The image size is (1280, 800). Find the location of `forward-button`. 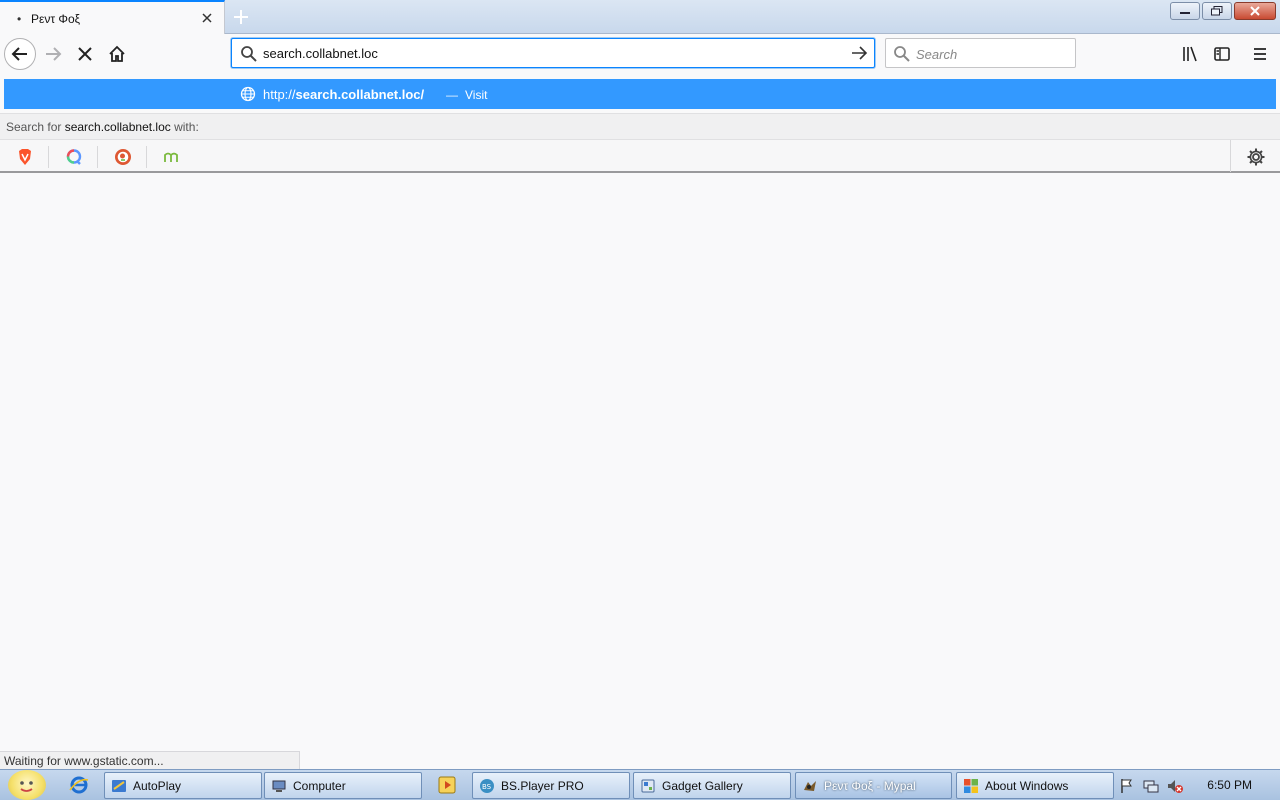

forward-button is located at coordinates (53, 54).